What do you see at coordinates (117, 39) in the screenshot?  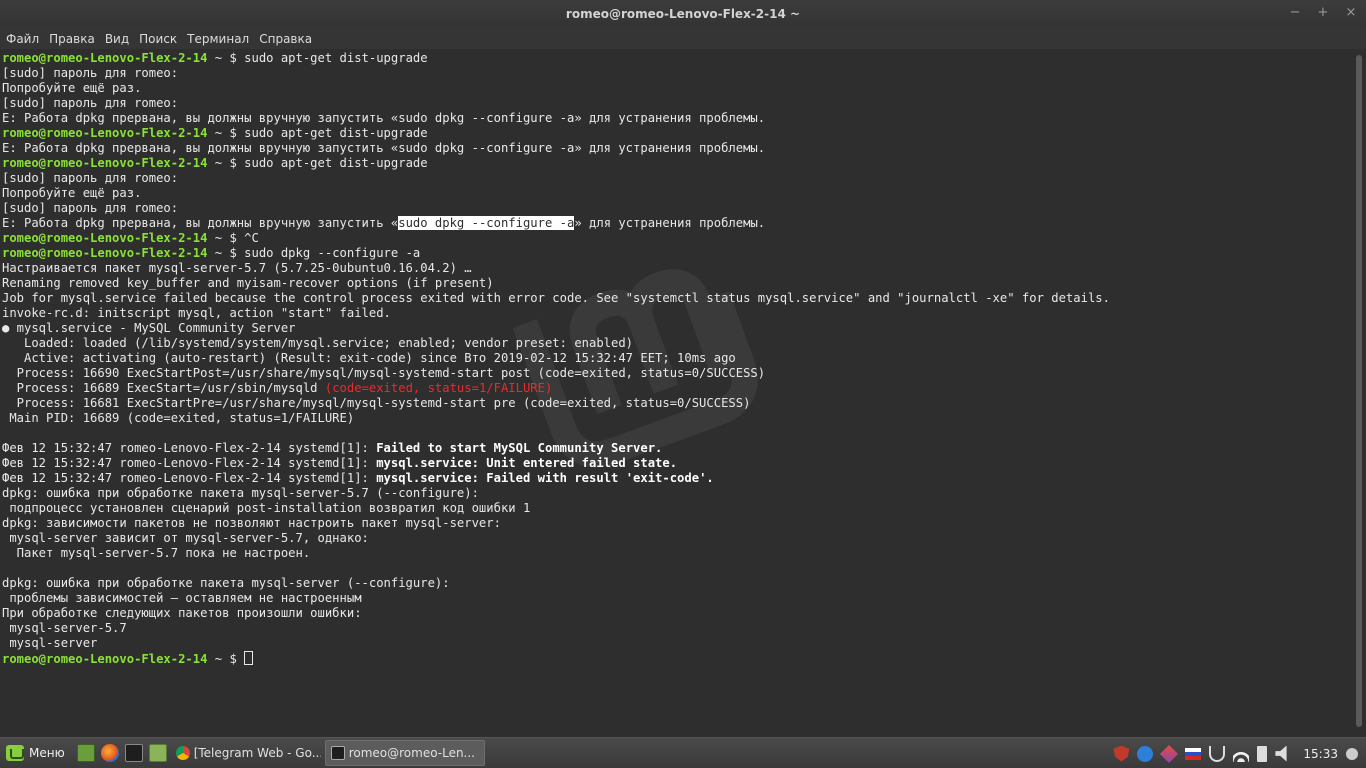 I see `menu-view: Вид` at bounding box center [117, 39].